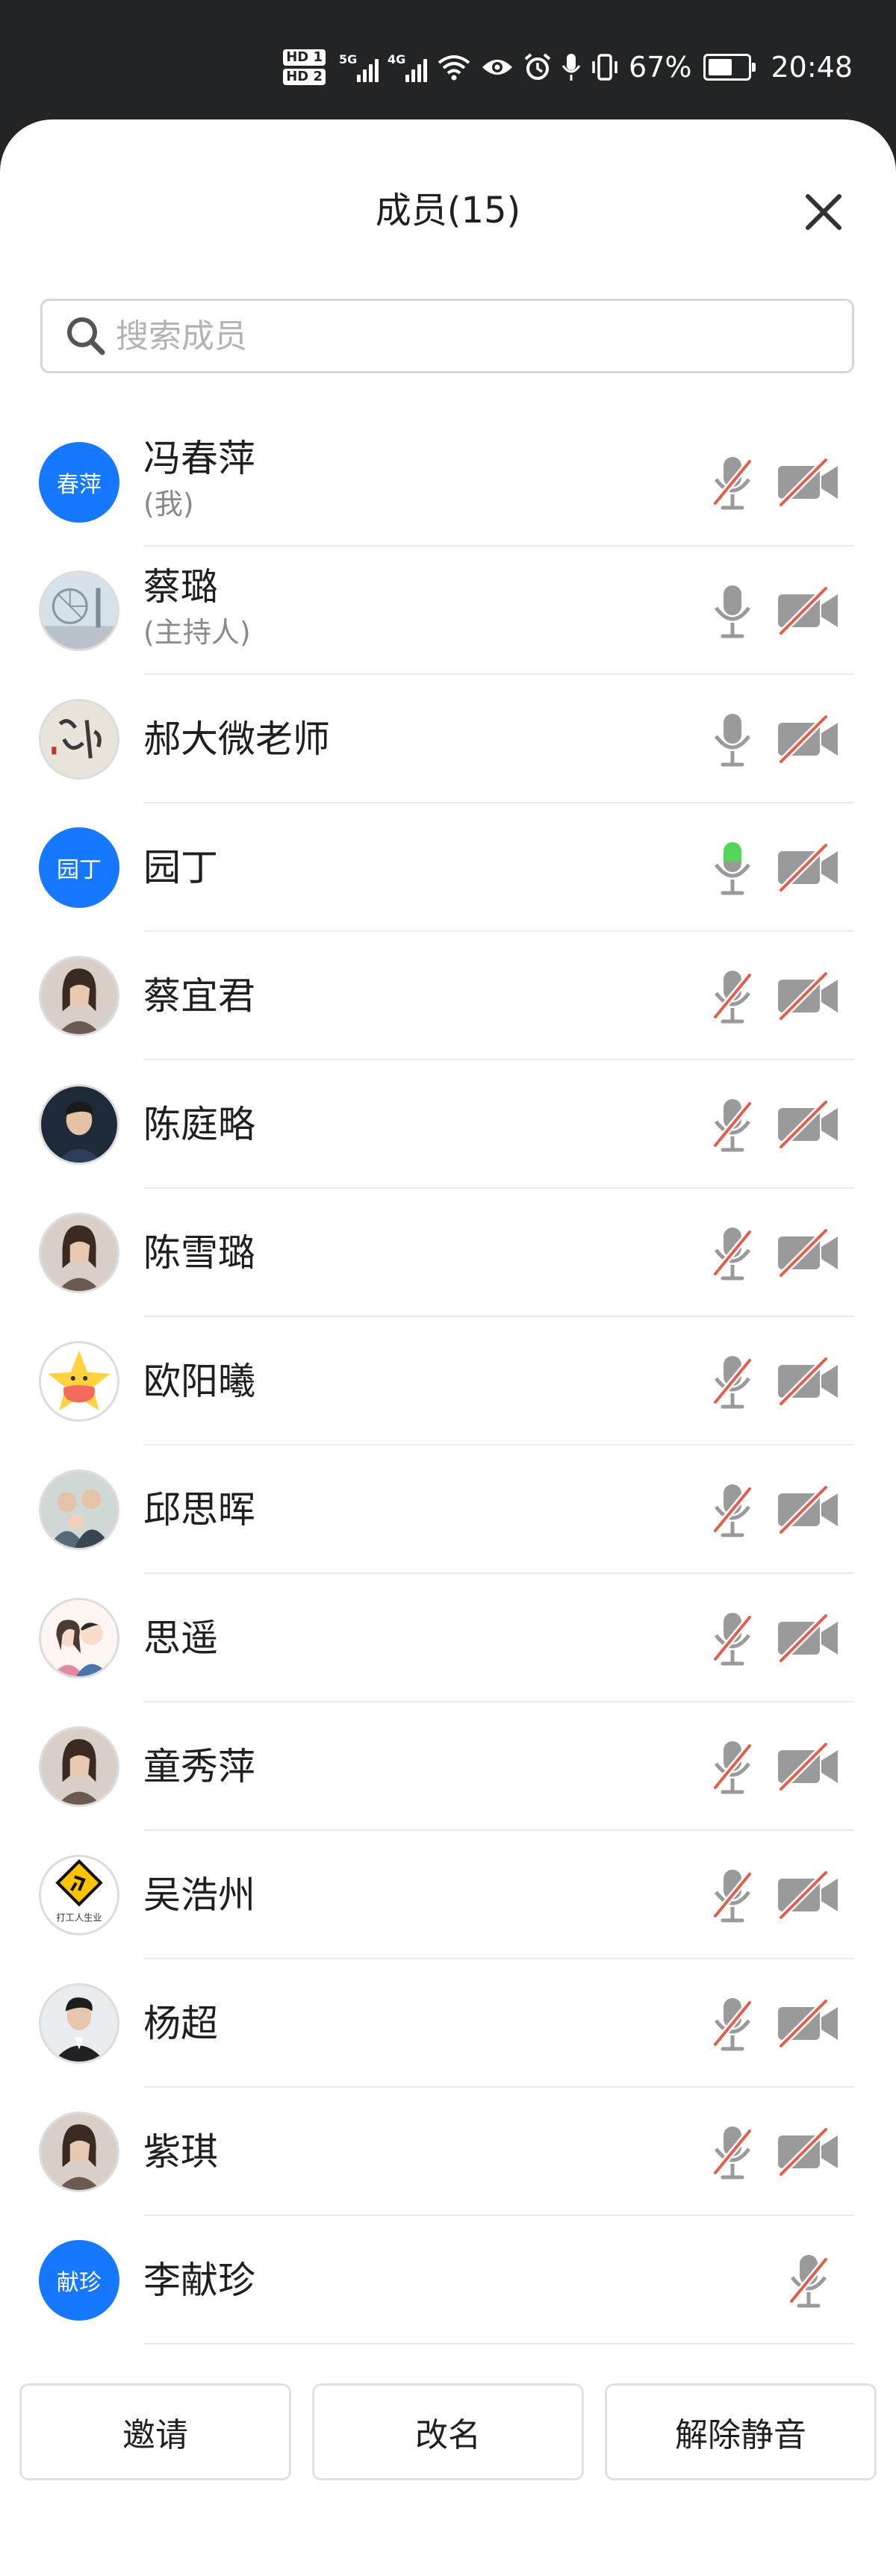 The height and width of the screenshot is (2576, 896). I want to click on avatar: 园丁, so click(79, 867).